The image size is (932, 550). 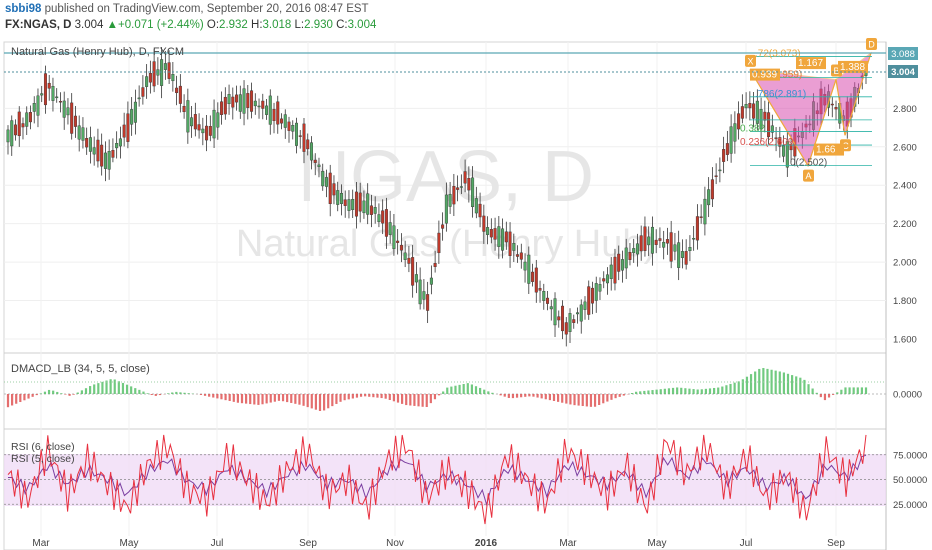 What do you see at coordinates (277, 25) in the screenshot?
I see `high-value: 3.018` at bounding box center [277, 25].